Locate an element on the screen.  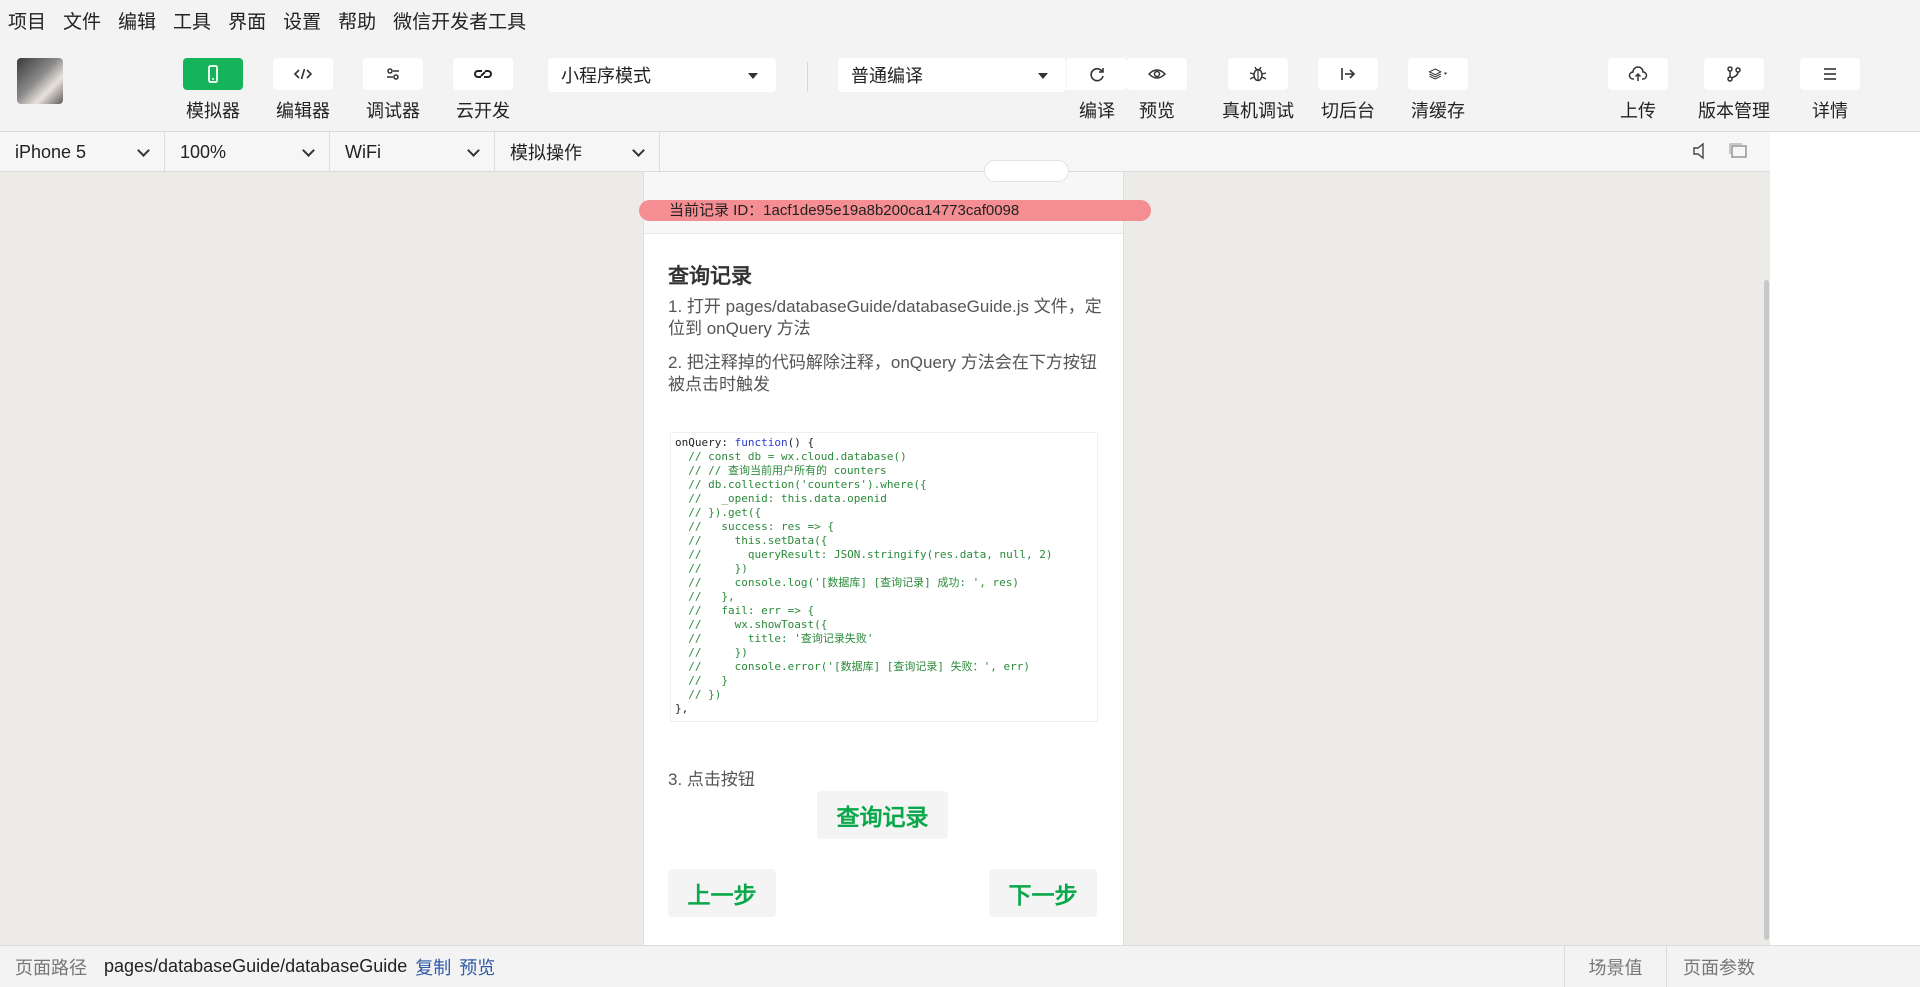
speaker-icon is located at coordinates (1700, 153).